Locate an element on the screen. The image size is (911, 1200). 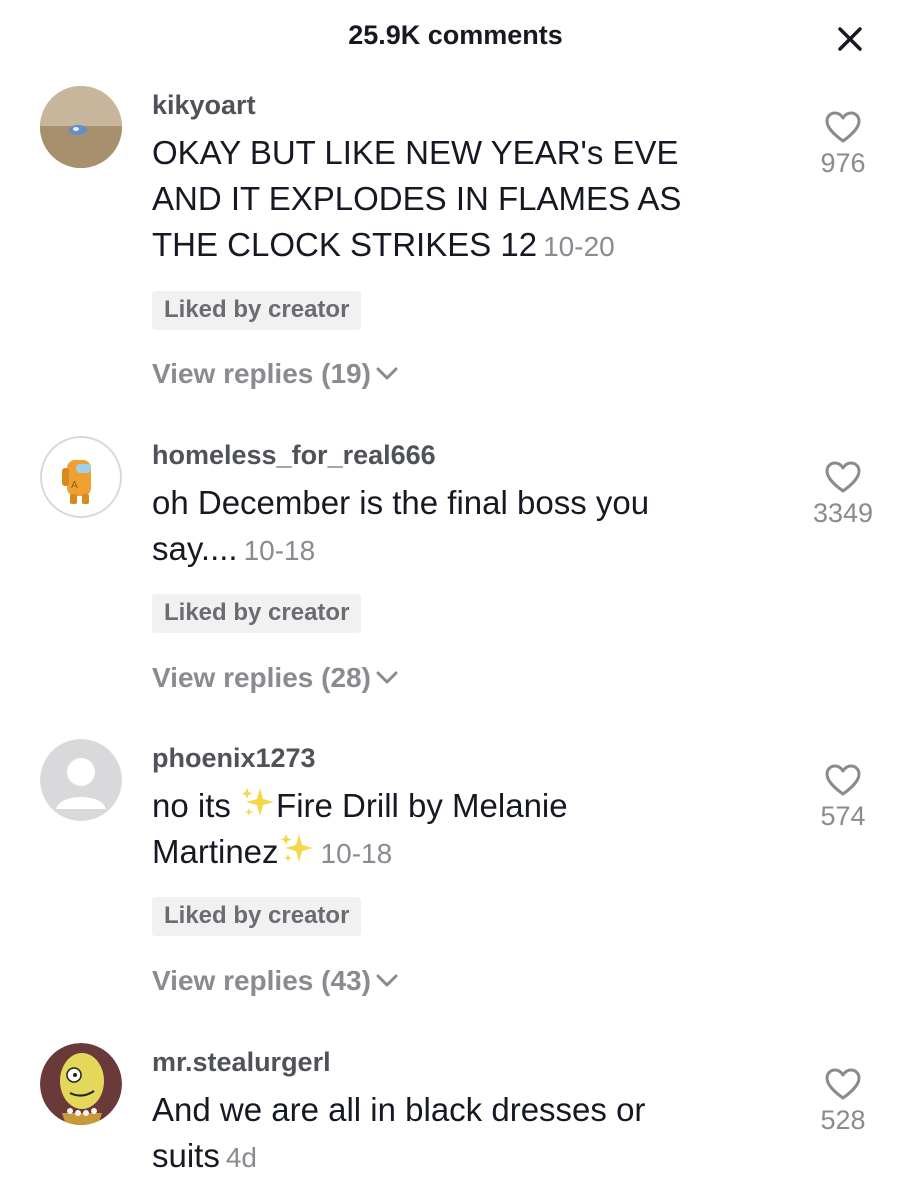
view-replies-button: View replies (19) is located at coordinates (275, 374).